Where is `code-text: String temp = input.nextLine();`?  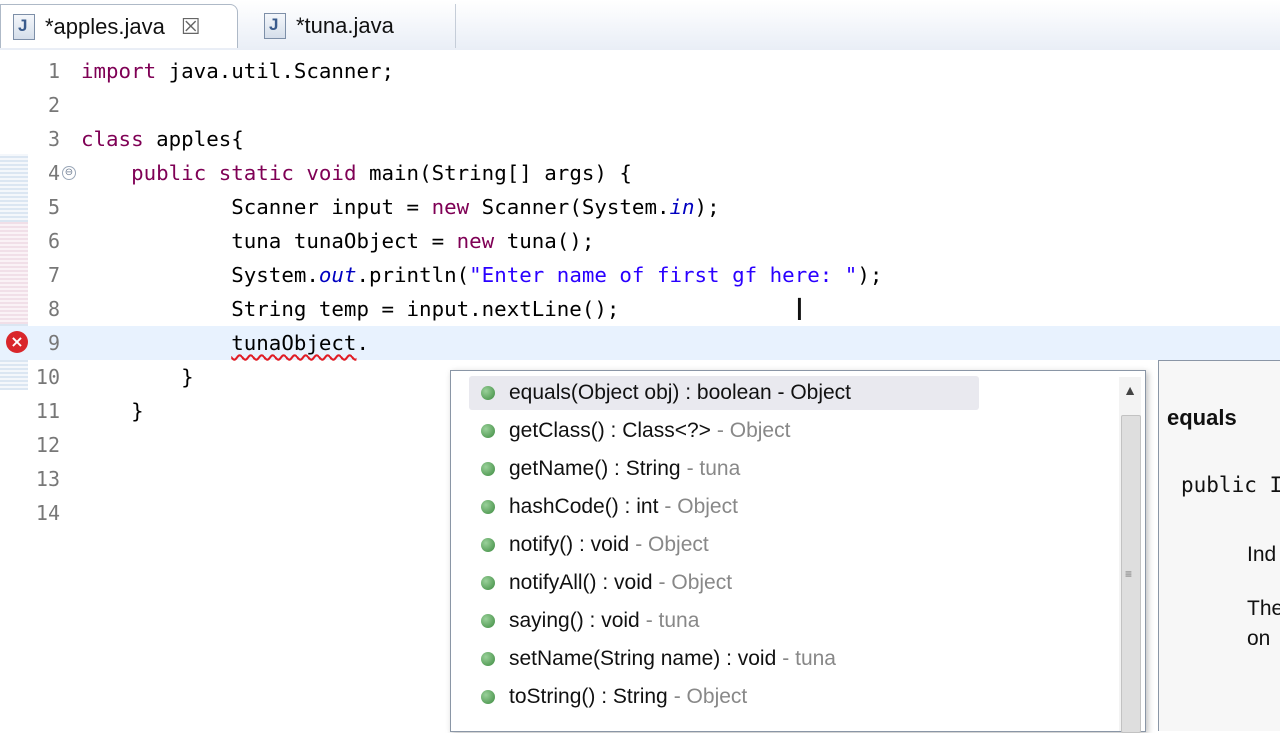 code-text: String temp = input.nextLine(); is located at coordinates (350, 309).